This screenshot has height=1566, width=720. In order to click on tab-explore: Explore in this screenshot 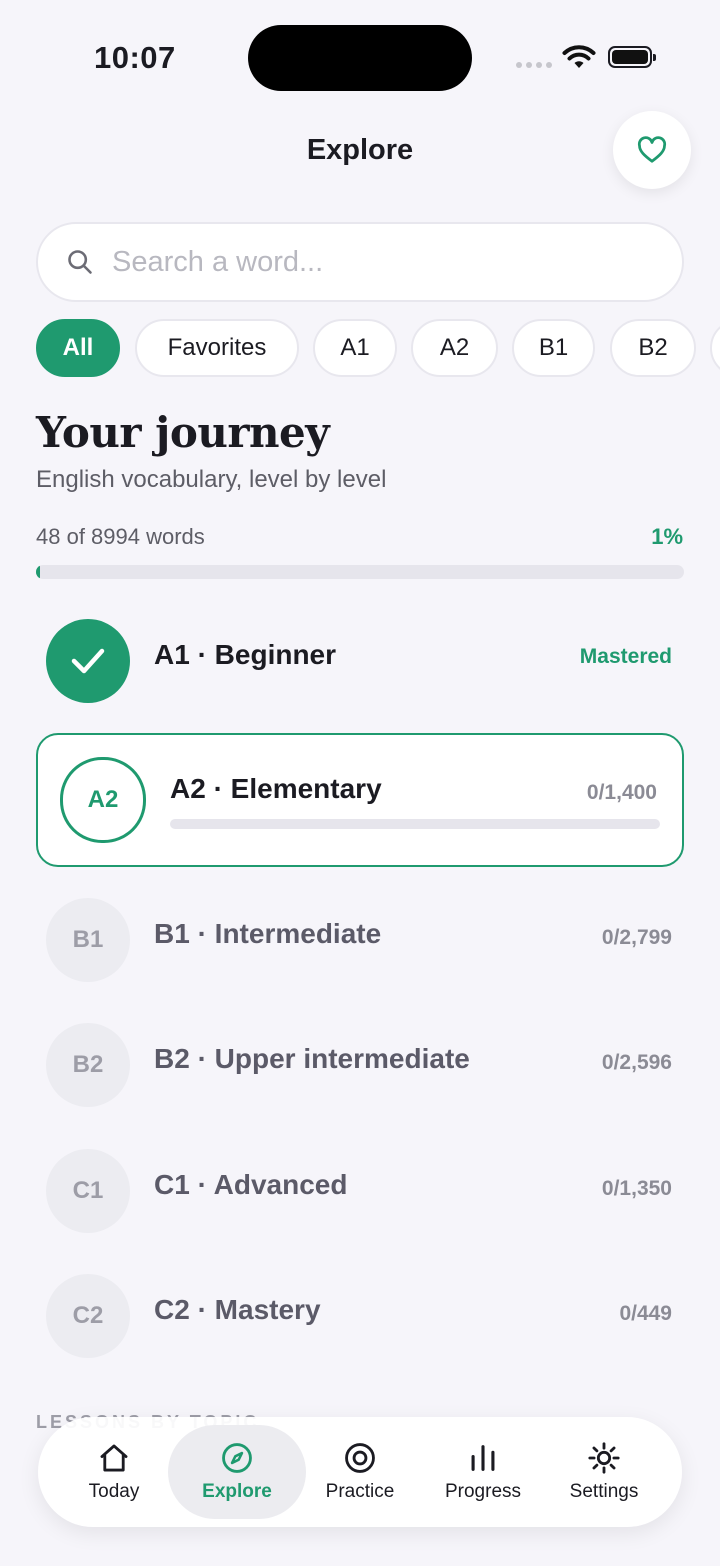, I will do `click(237, 1472)`.